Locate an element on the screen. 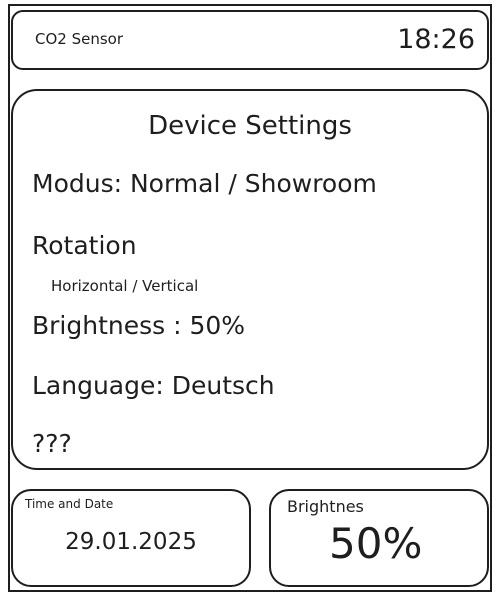 The image size is (502, 602). brightness-card: Brightnes 50% is located at coordinates (379, 538).